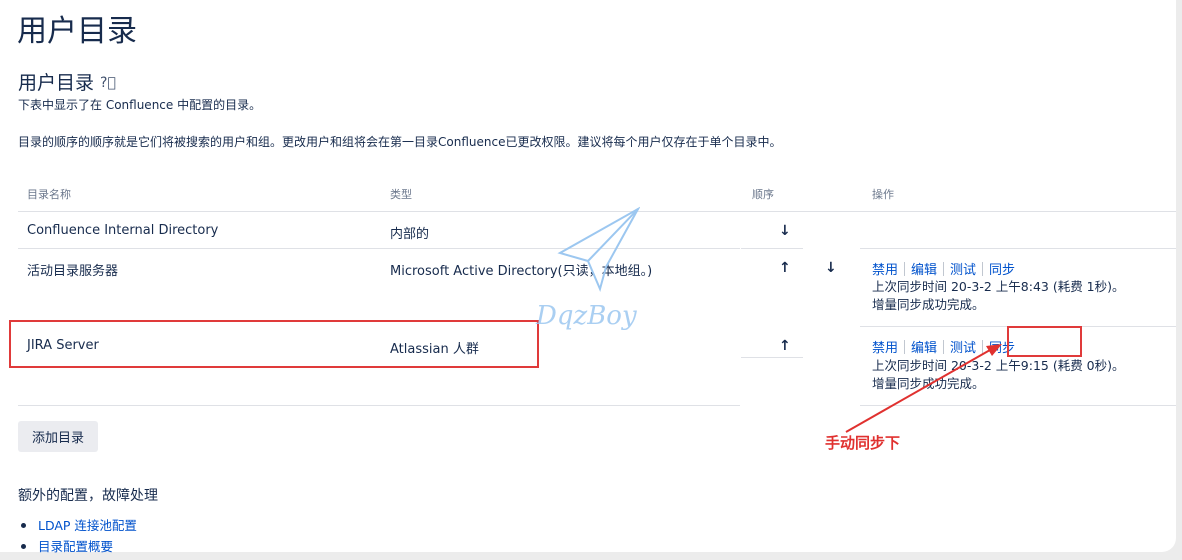 This screenshot has width=1182, height=560. What do you see at coordinates (599, 249) in the screenshot?
I see `paper-plane-icon` at bounding box center [599, 249].